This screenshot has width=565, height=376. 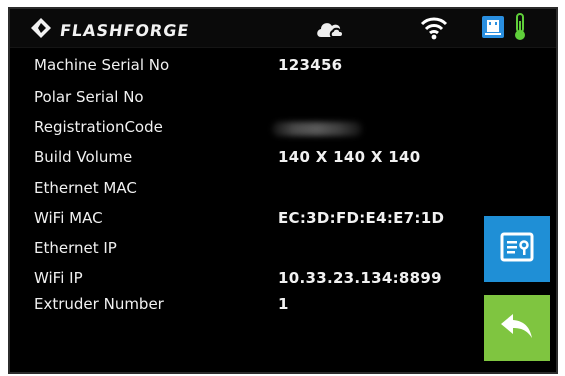 What do you see at coordinates (245, 222) in the screenshot?
I see `info-row-wifi-mac: WiFi MAC EC:3D:FD:E4:E7:1D` at bounding box center [245, 222].